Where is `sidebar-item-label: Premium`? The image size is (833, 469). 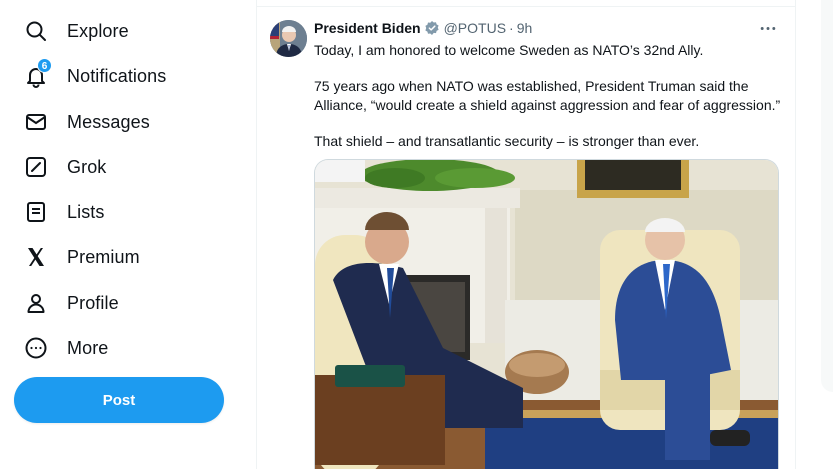 sidebar-item-label: Premium is located at coordinates (103, 256).